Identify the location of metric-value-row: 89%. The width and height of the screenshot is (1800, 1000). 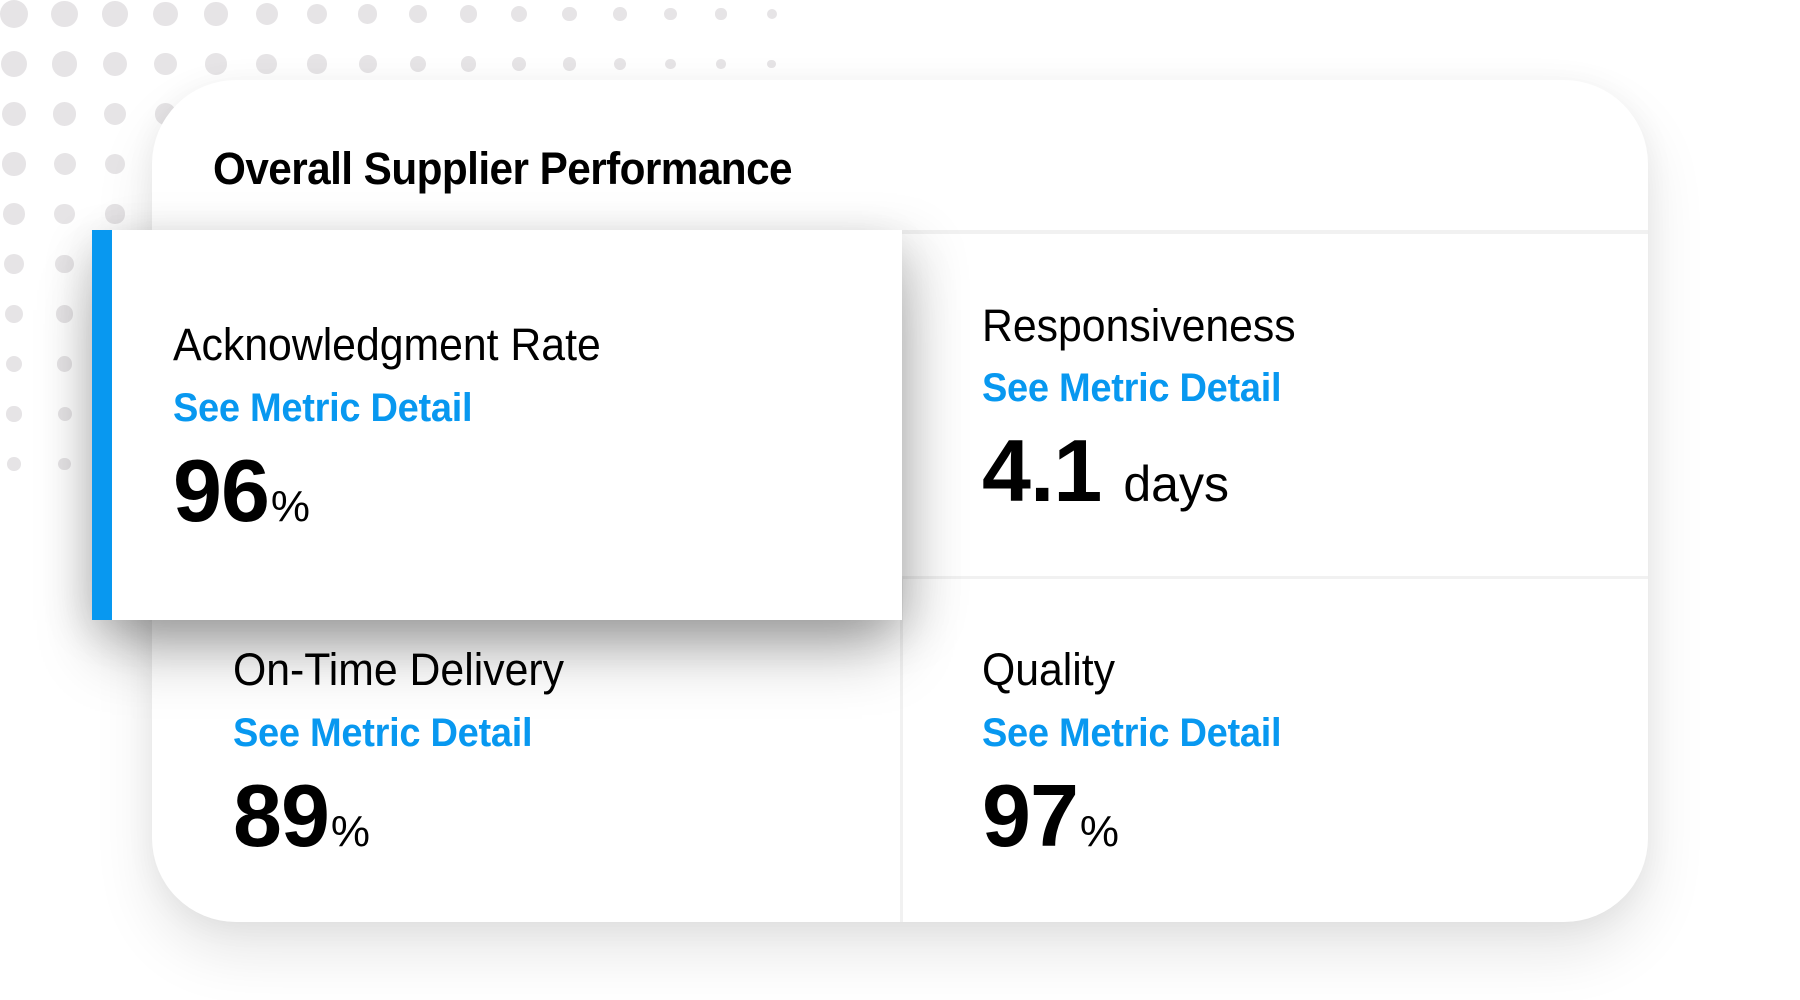
(301, 816).